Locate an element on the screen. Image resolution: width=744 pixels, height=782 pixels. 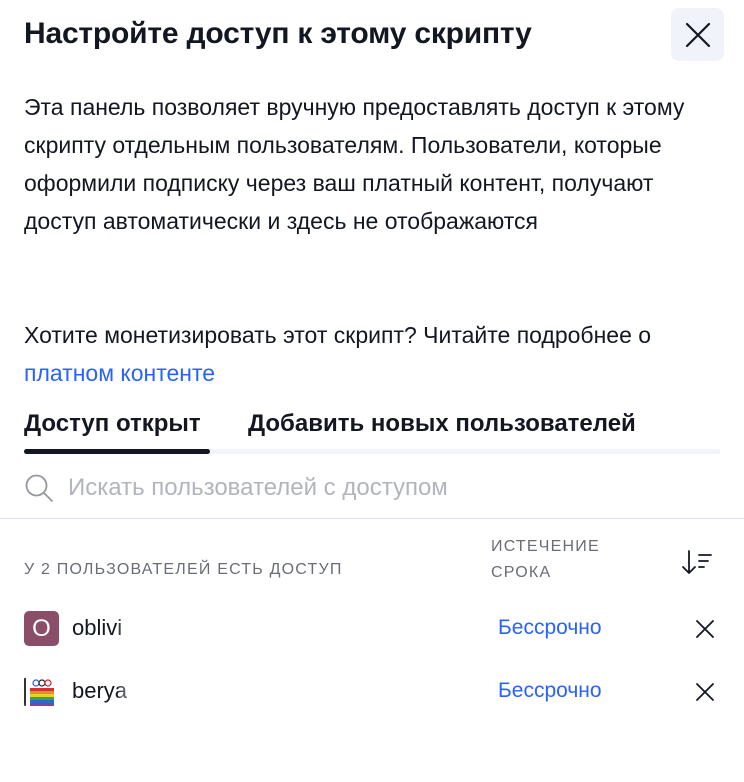
close-button is located at coordinates (697, 34).